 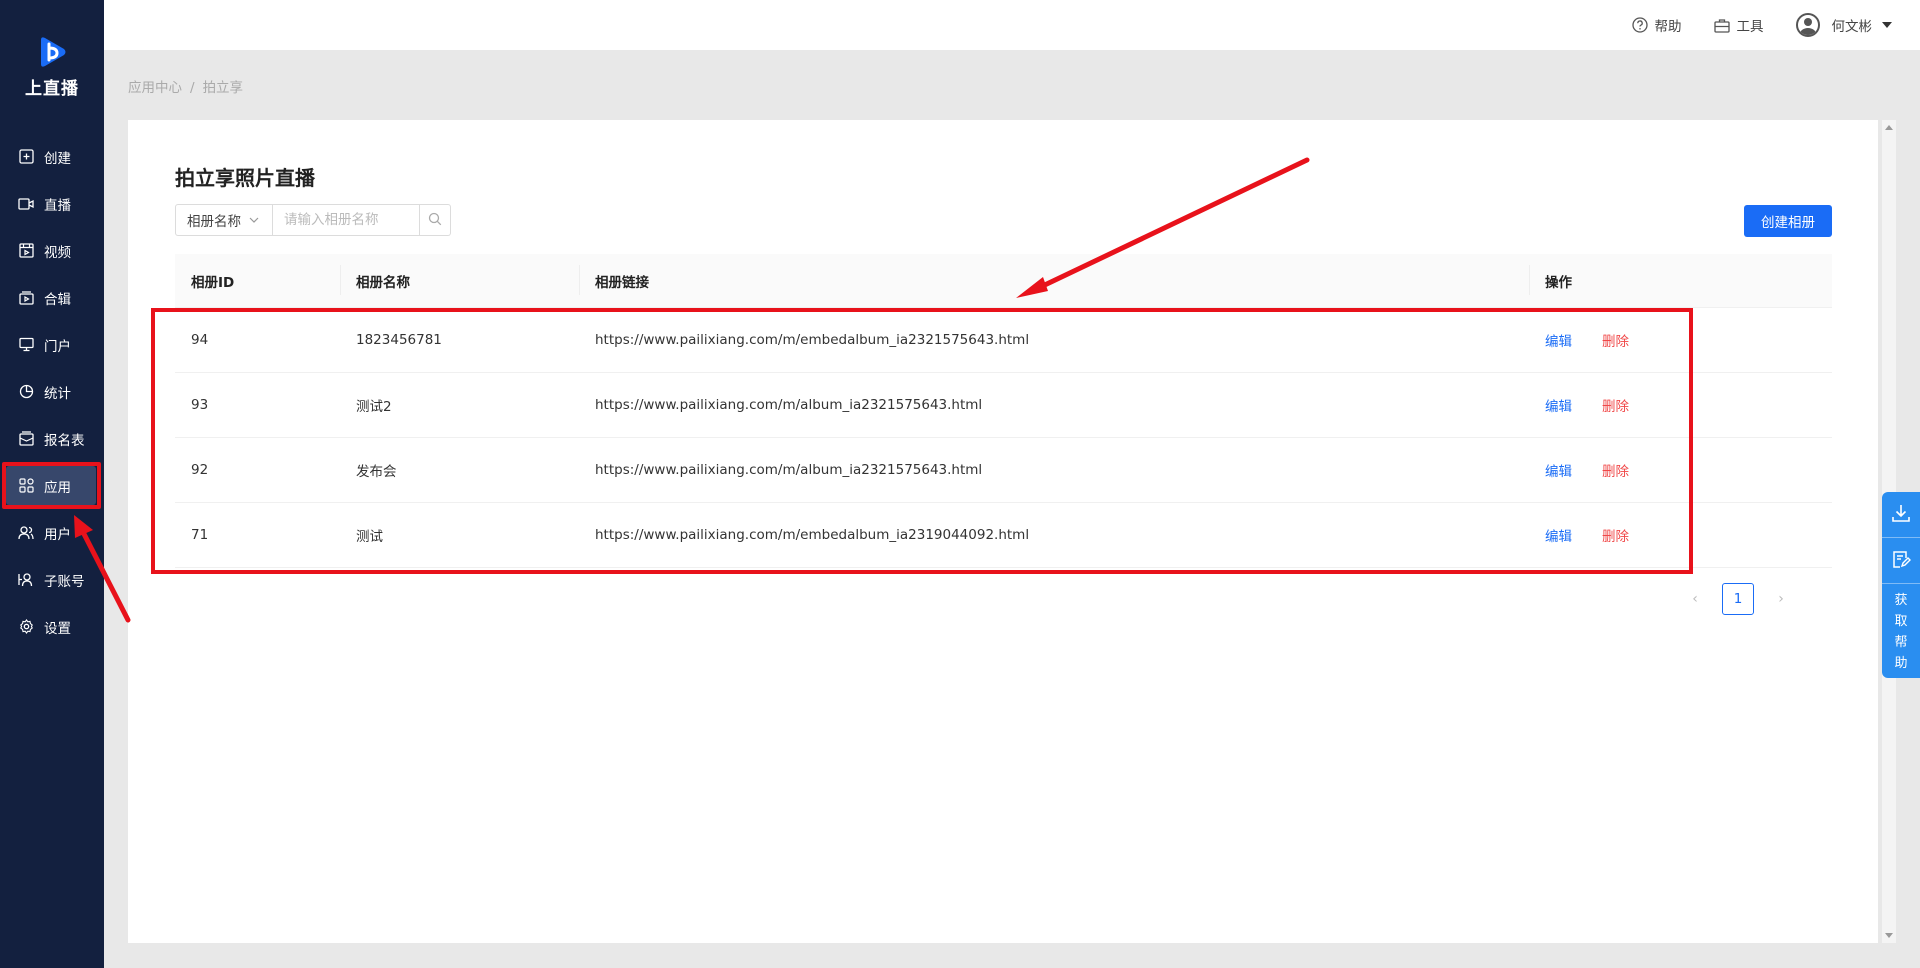 What do you see at coordinates (52, 52) in the screenshot?
I see `logo-icon` at bounding box center [52, 52].